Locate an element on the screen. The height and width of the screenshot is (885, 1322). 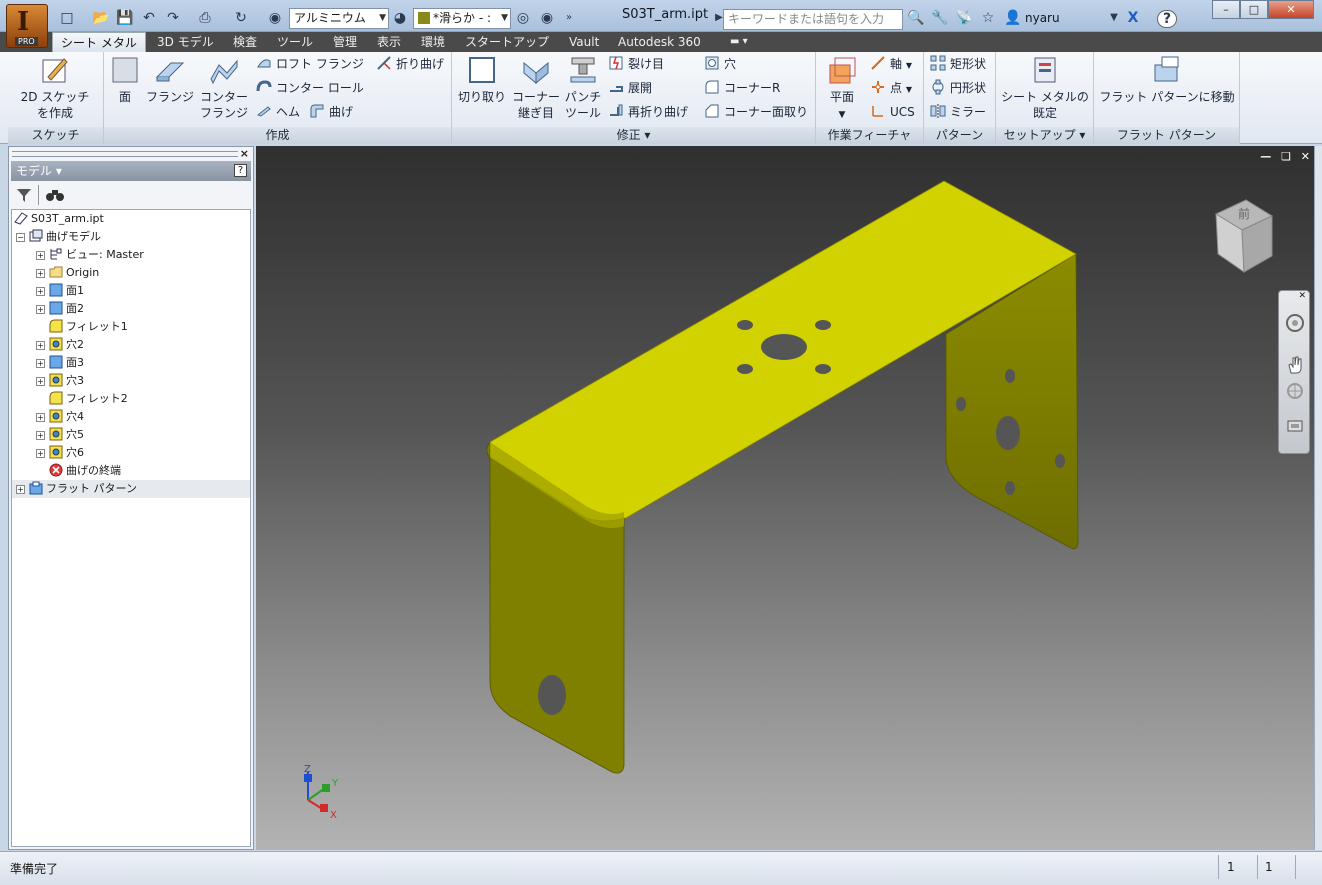
orbit-icon is located at coordinates (1295, 391).